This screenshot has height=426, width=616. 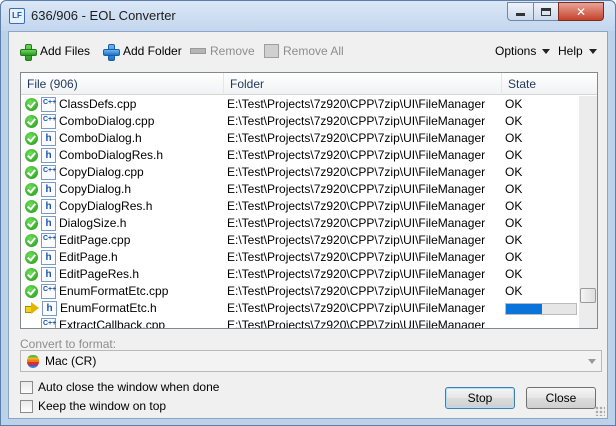 I want to click on window-title: 636/906 - EOL Converter, so click(x=103, y=15).